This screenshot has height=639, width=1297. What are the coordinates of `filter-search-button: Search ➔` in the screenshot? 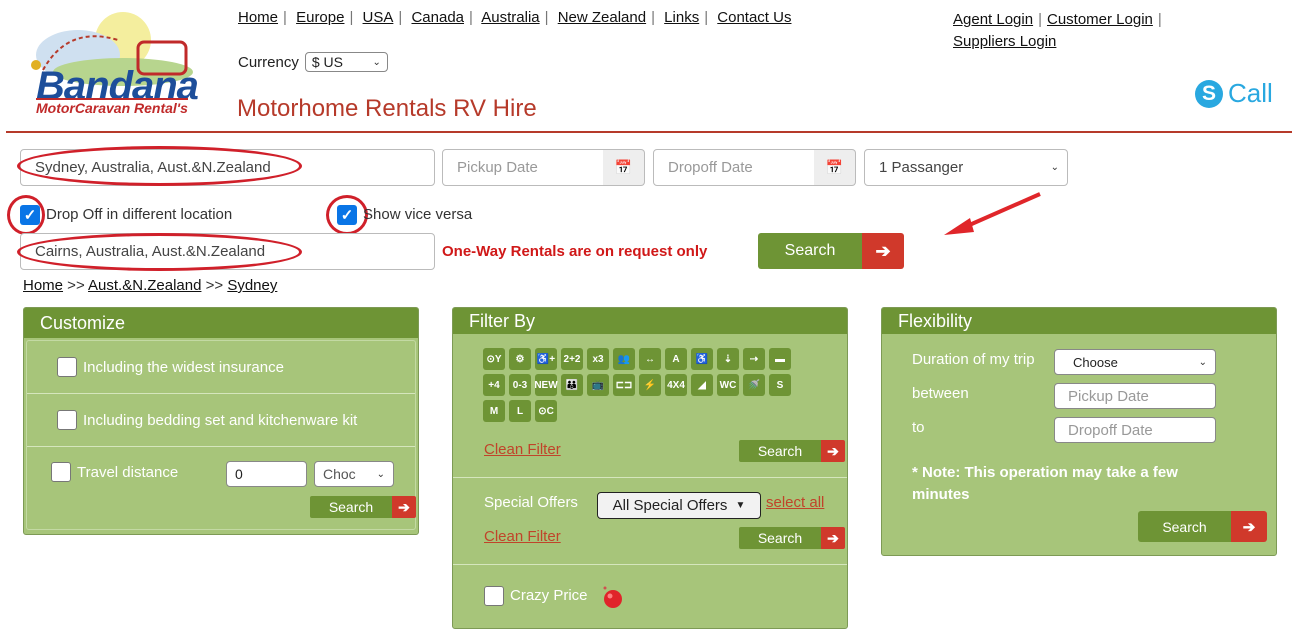 It's located at (792, 451).